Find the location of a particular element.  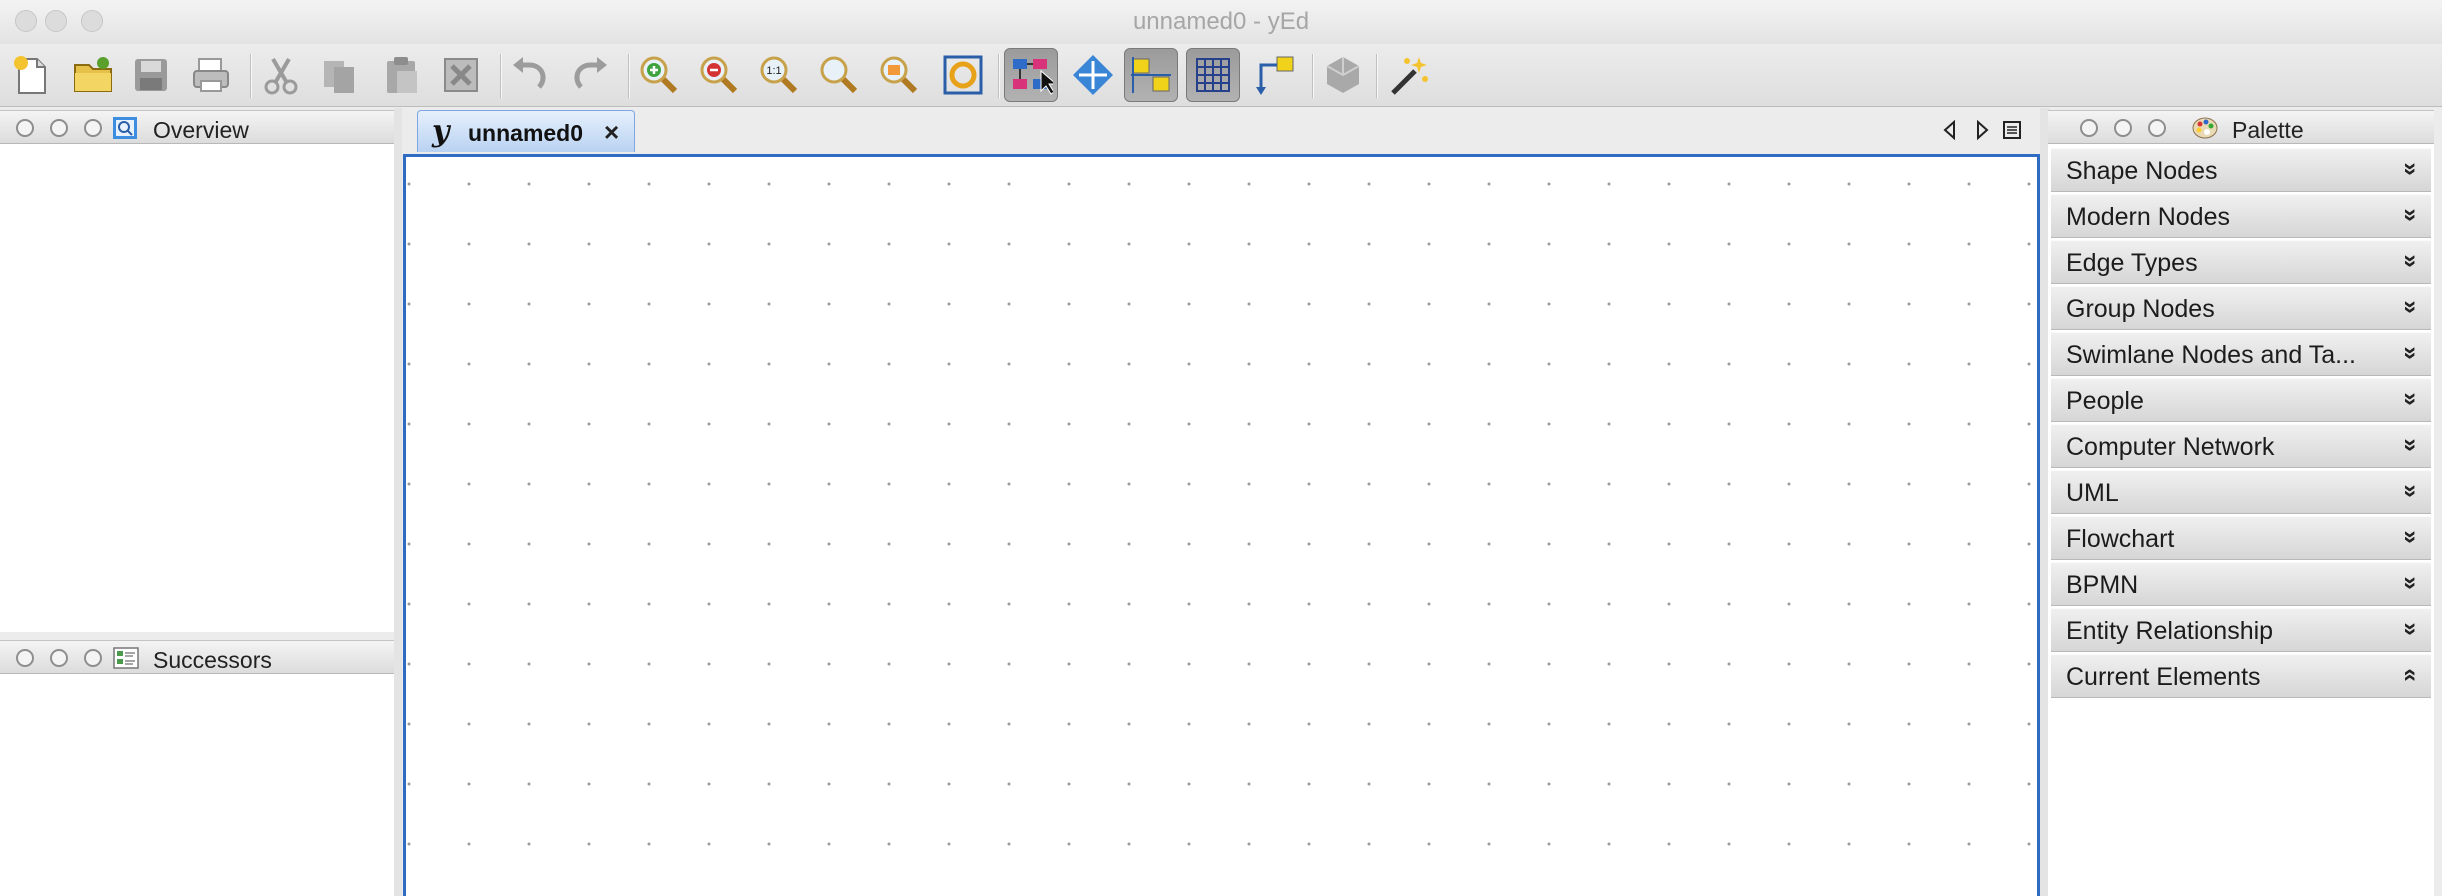

paste-icon is located at coordinates (401, 75).